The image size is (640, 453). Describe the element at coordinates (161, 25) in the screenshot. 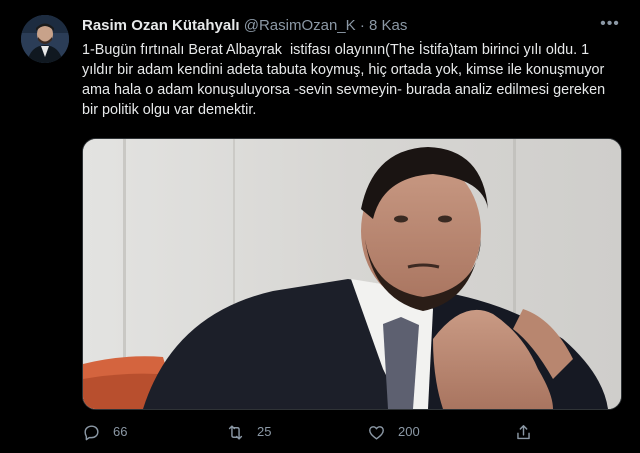

I see `author-display-name: Rasim Ozan Kütahyalı` at that location.